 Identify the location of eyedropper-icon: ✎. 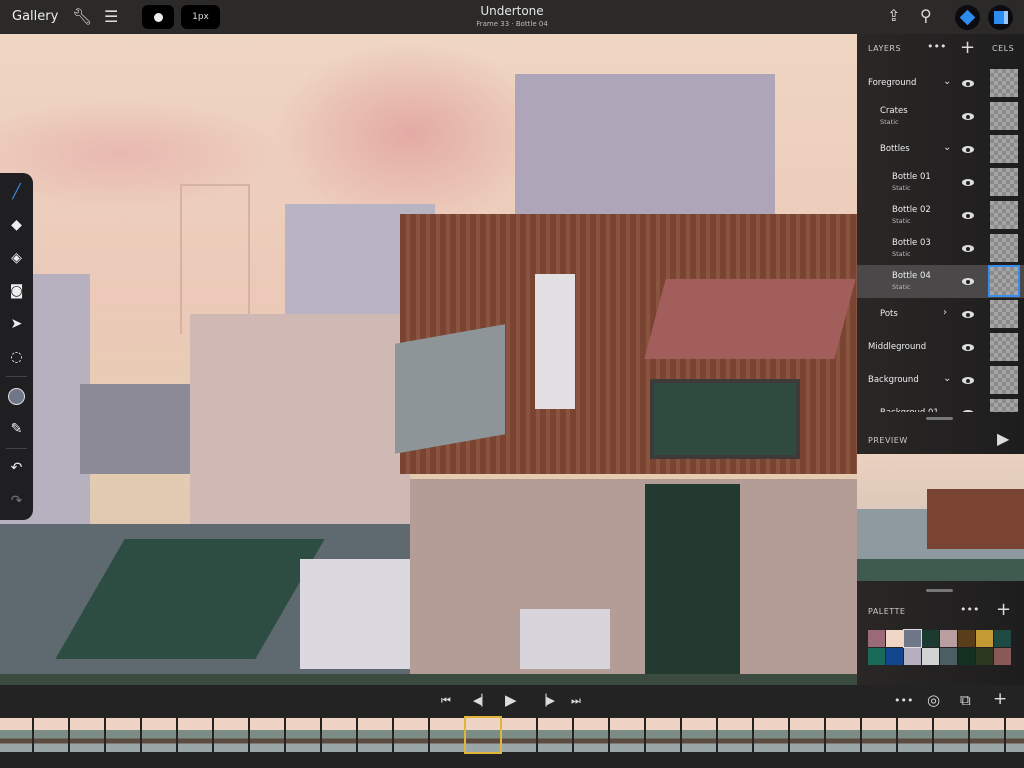
(16, 429).